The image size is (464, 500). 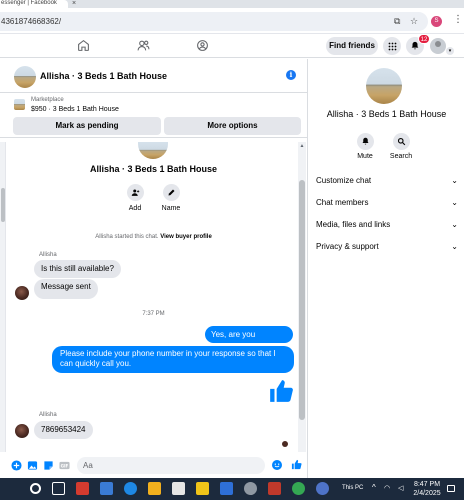 I want to click on search-label: Search, so click(x=401, y=156).